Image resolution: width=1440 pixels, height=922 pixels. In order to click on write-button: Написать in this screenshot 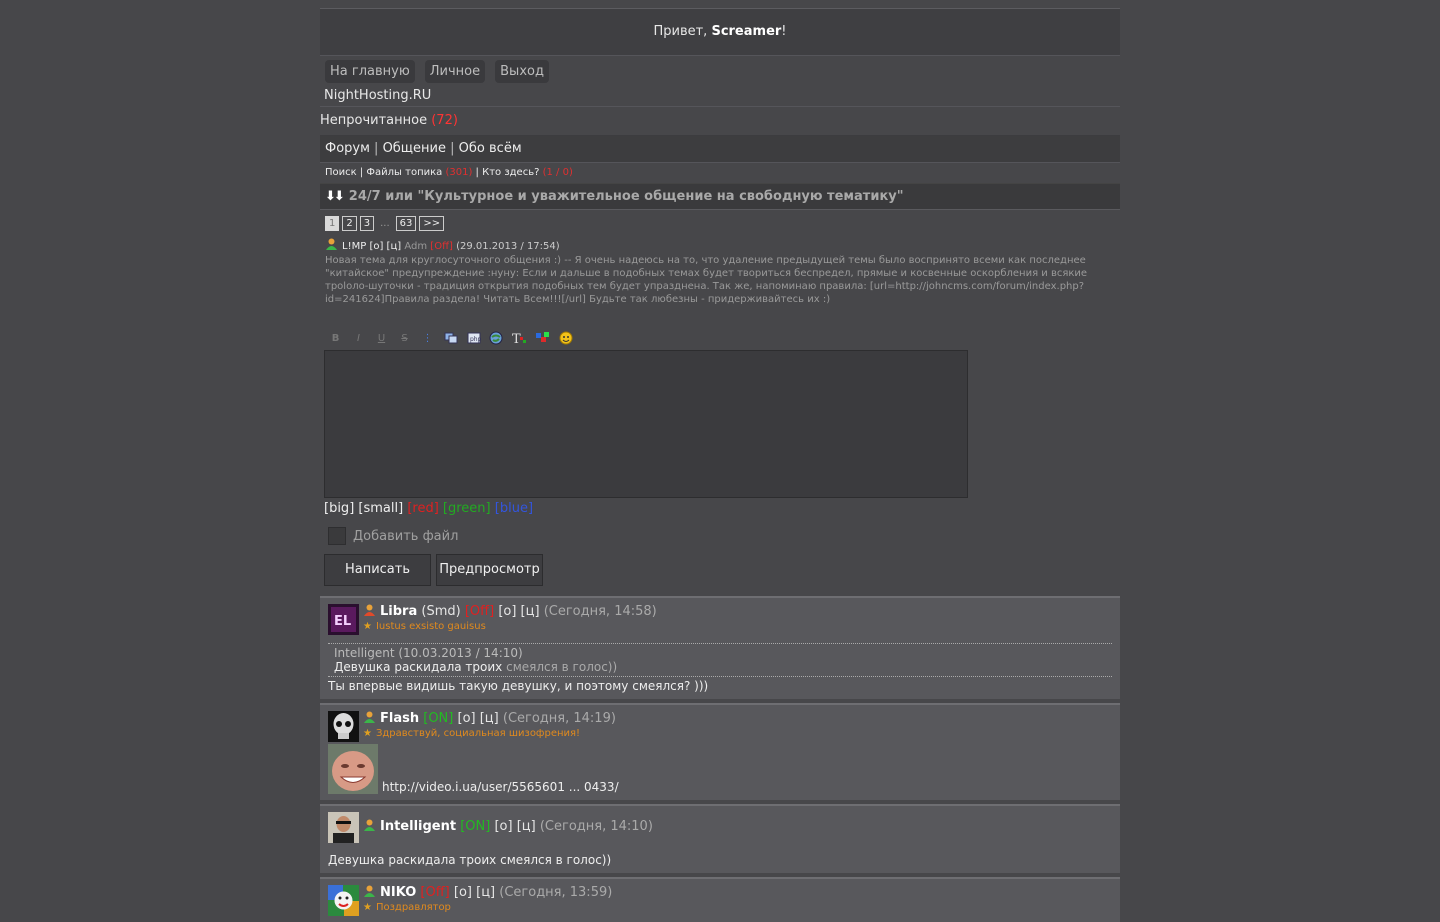, I will do `click(377, 570)`.